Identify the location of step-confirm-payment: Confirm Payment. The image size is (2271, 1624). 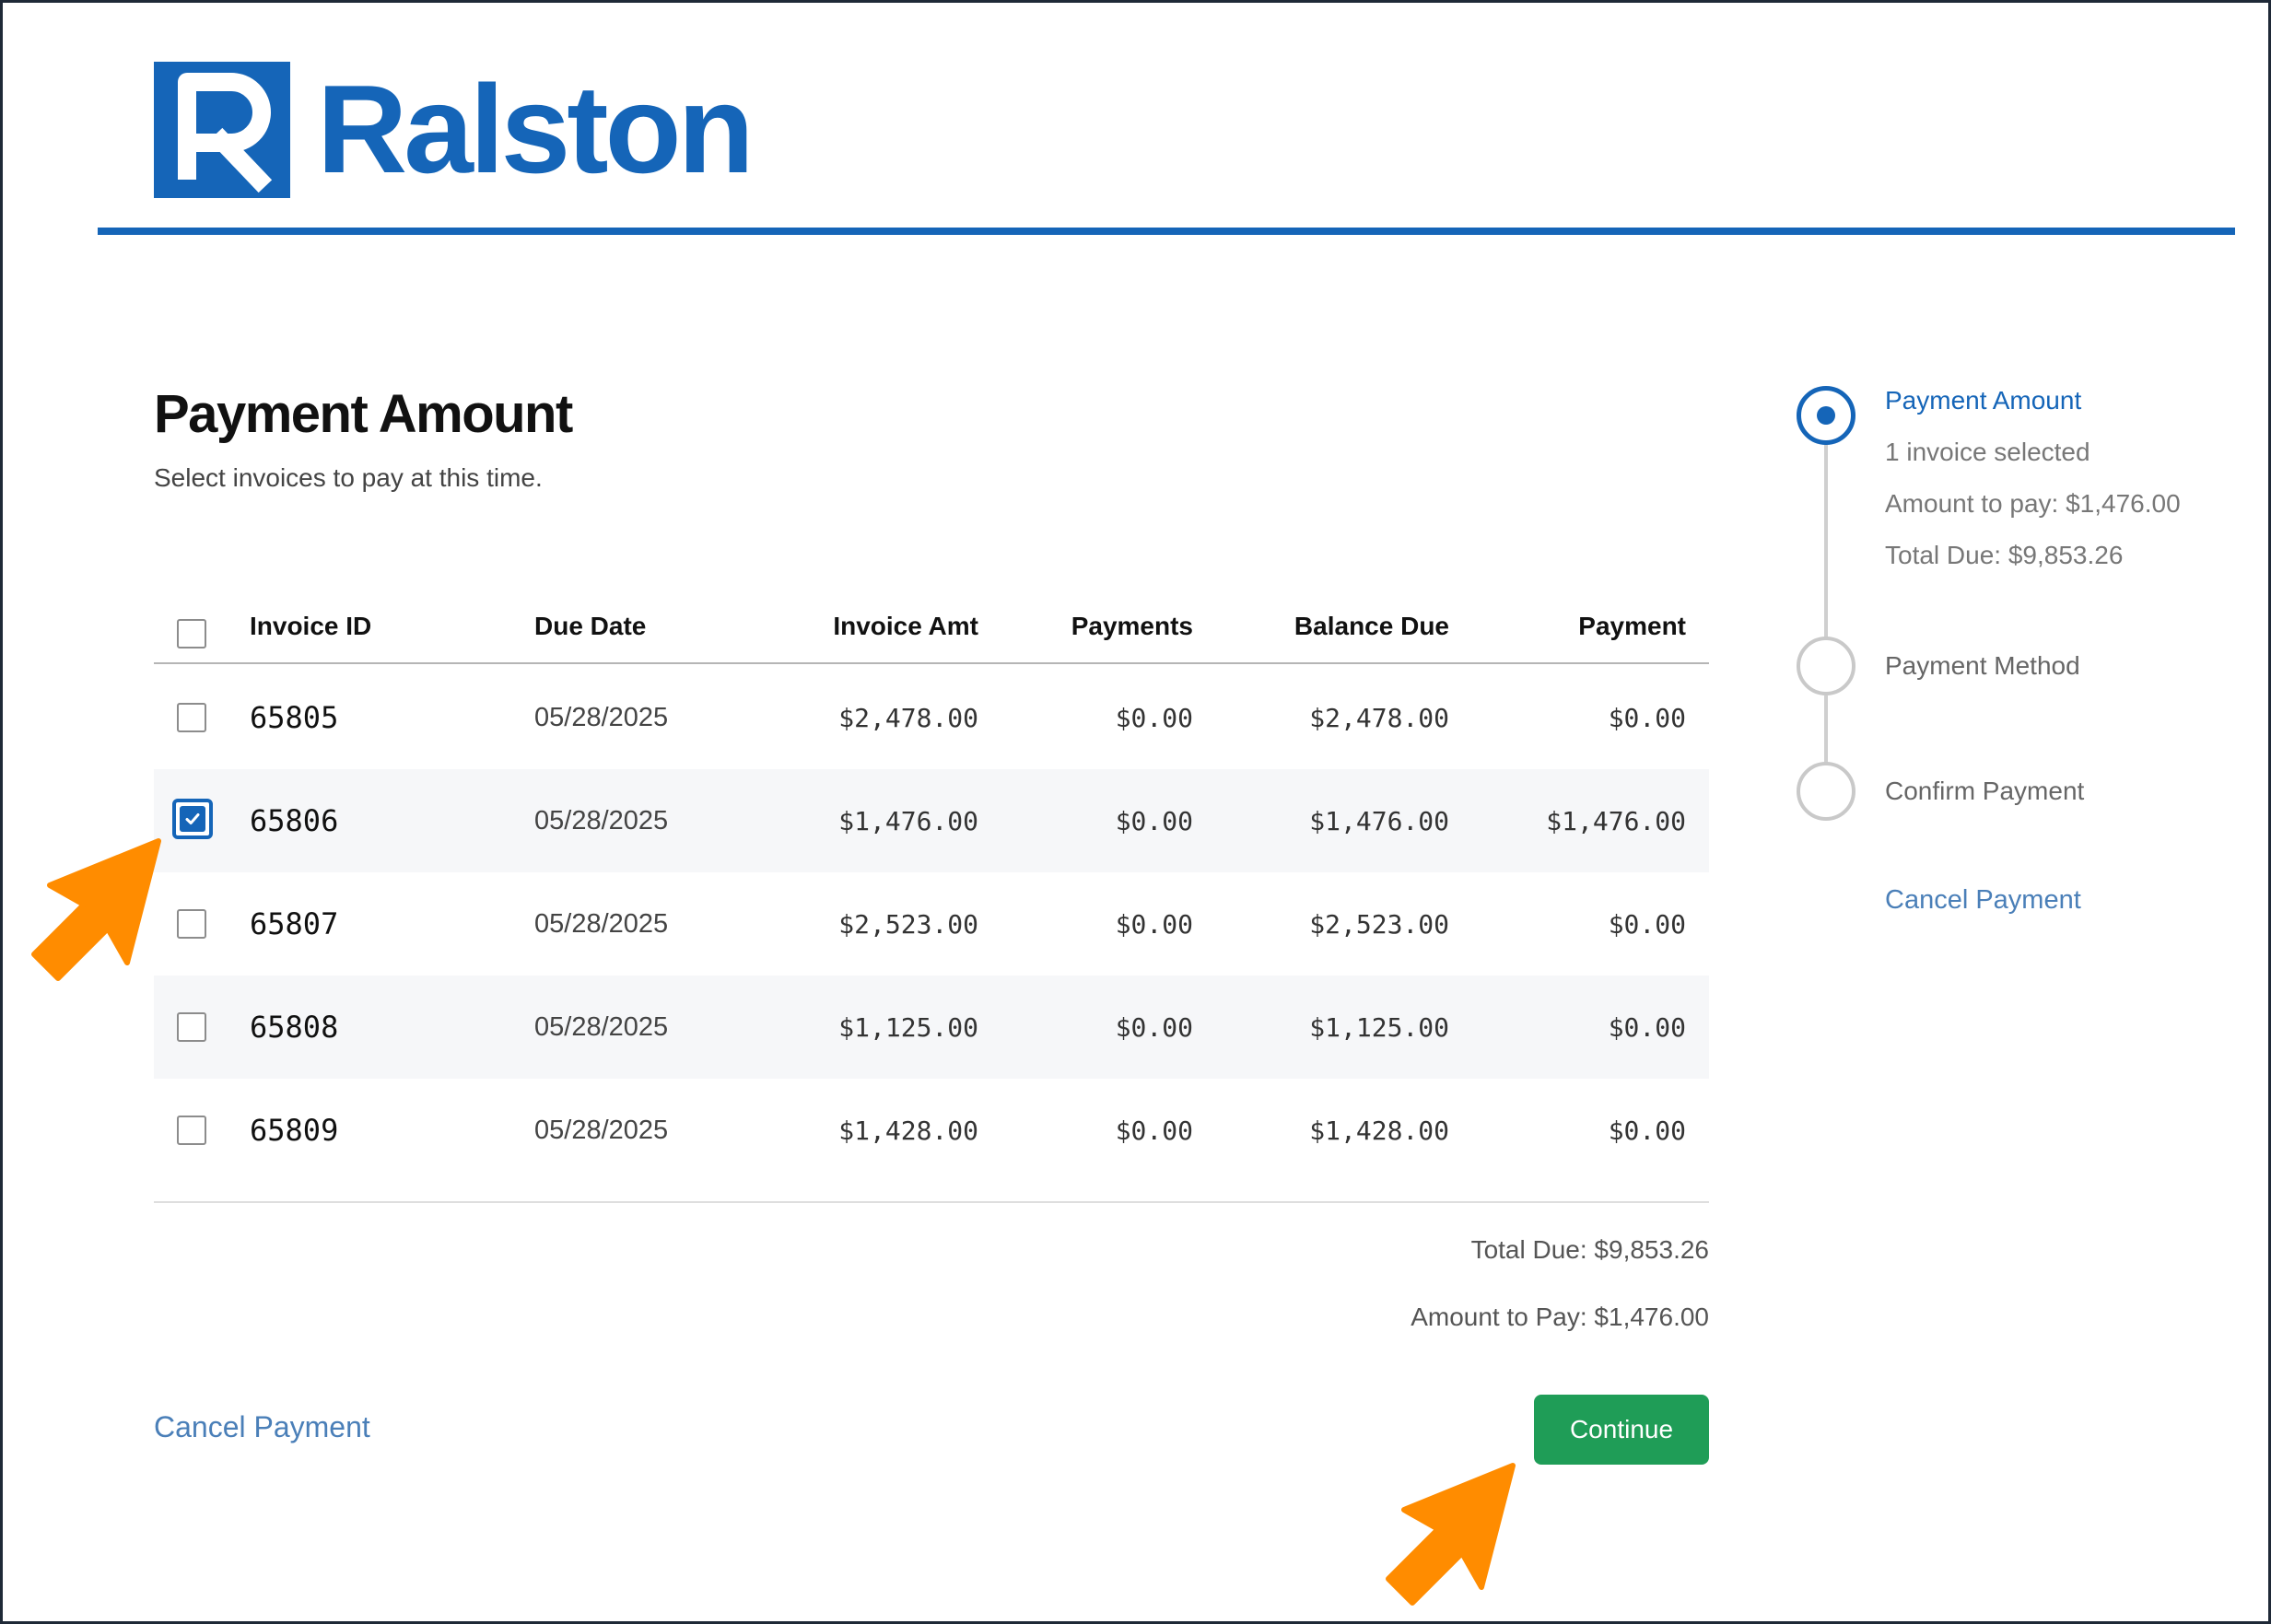
(1985, 791).